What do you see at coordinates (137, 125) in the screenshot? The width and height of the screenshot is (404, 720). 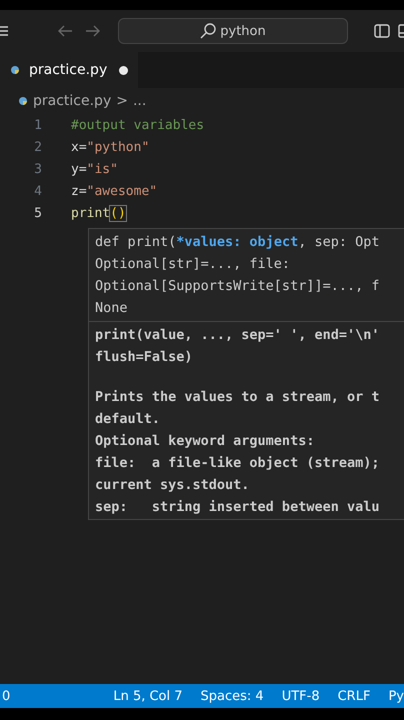 I see `code-line: #output variables` at bounding box center [137, 125].